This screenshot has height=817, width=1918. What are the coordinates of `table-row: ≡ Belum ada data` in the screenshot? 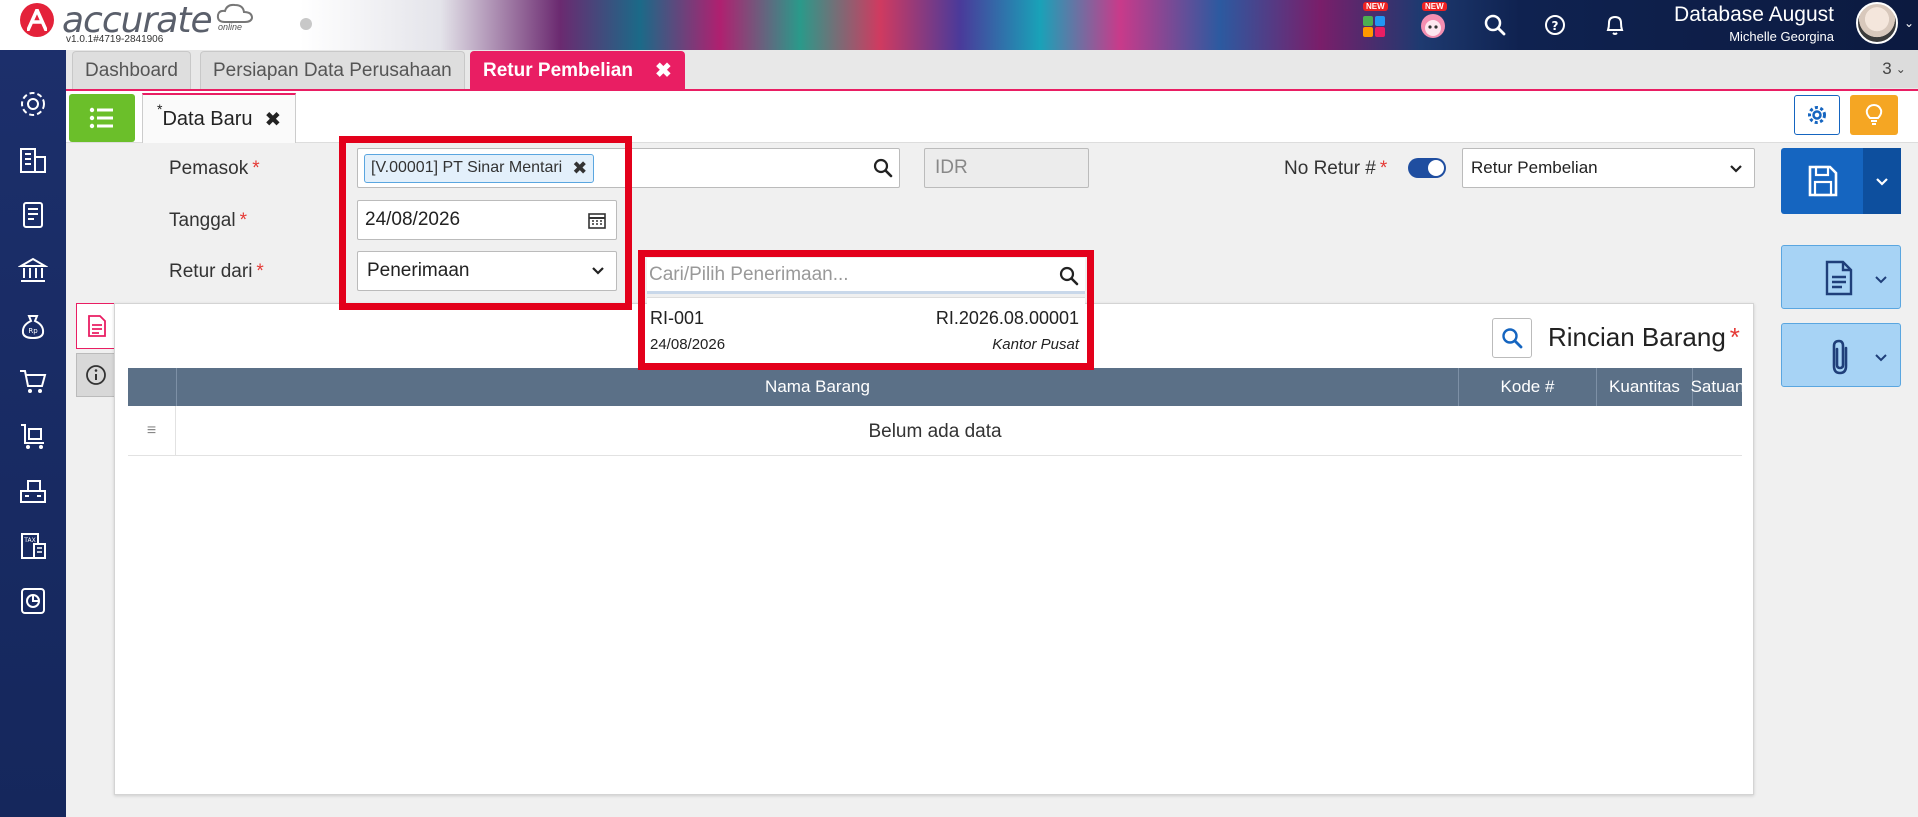 It's located at (935, 431).